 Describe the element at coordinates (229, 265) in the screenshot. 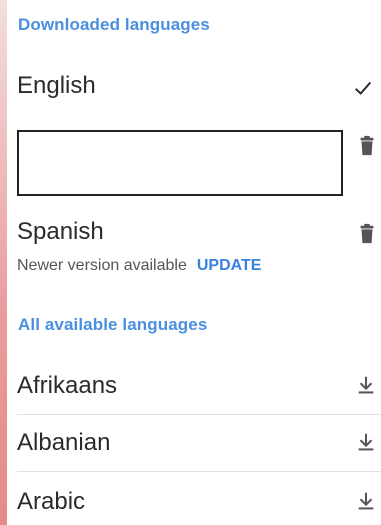

I see `update-link: UPDATE` at that location.